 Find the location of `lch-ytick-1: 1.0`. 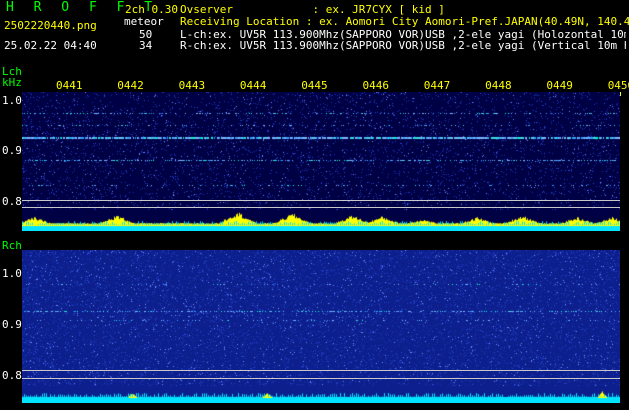

lch-ytick-1: 1.0 is located at coordinates (12, 100).